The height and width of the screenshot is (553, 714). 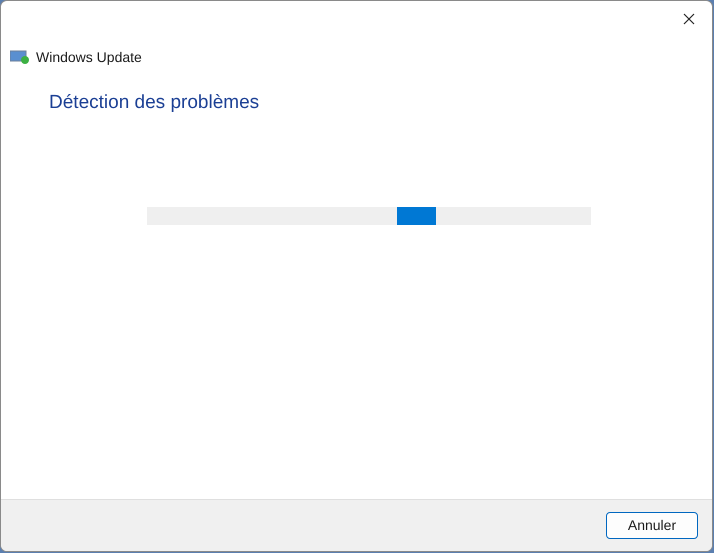 I want to click on page-heading: Détection des problèmes, so click(x=154, y=103).